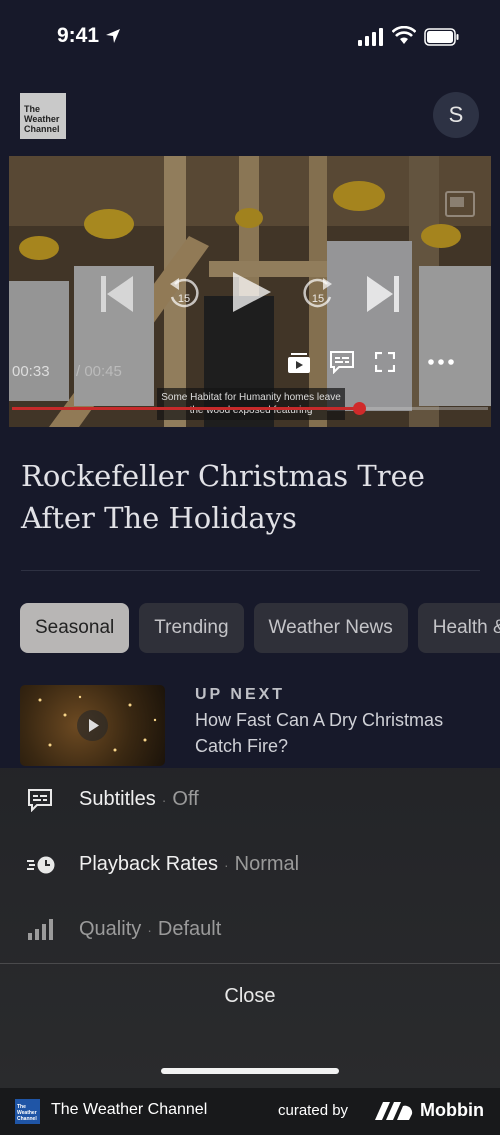 This screenshot has height=1135, width=500. What do you see at coordinates (189, 929) in the screenshot?
I see `quality-value: Default` at bounding box center [189, 929].